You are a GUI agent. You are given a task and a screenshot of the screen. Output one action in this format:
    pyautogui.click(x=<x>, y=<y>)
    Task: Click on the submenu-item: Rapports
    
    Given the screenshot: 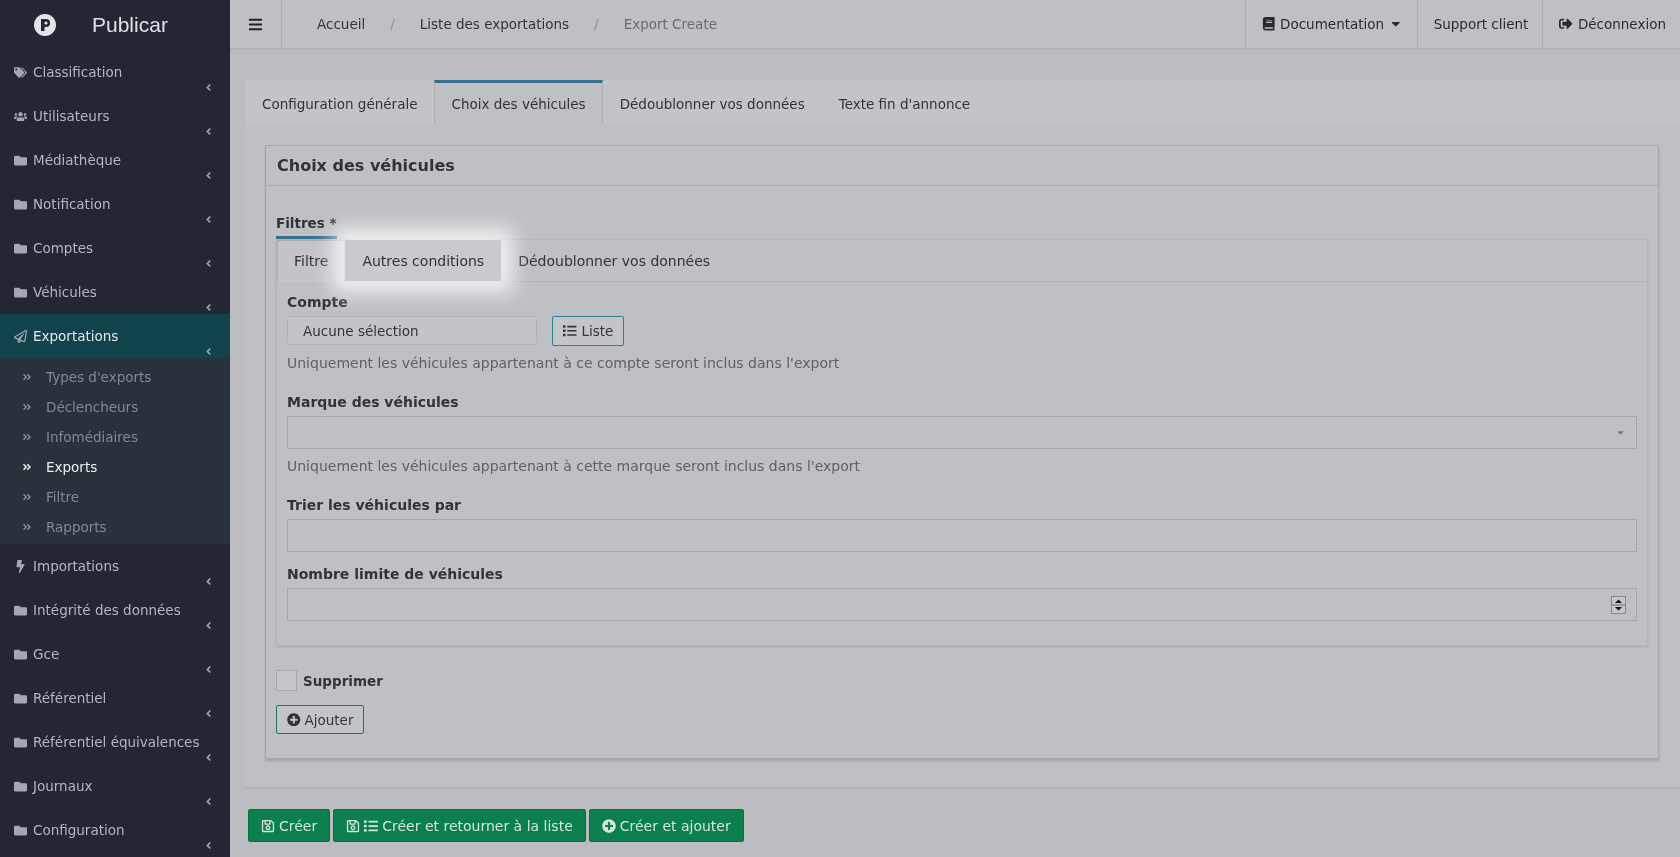 What is the action you would take?
    pyautogui.click(x=115, y=527)
    